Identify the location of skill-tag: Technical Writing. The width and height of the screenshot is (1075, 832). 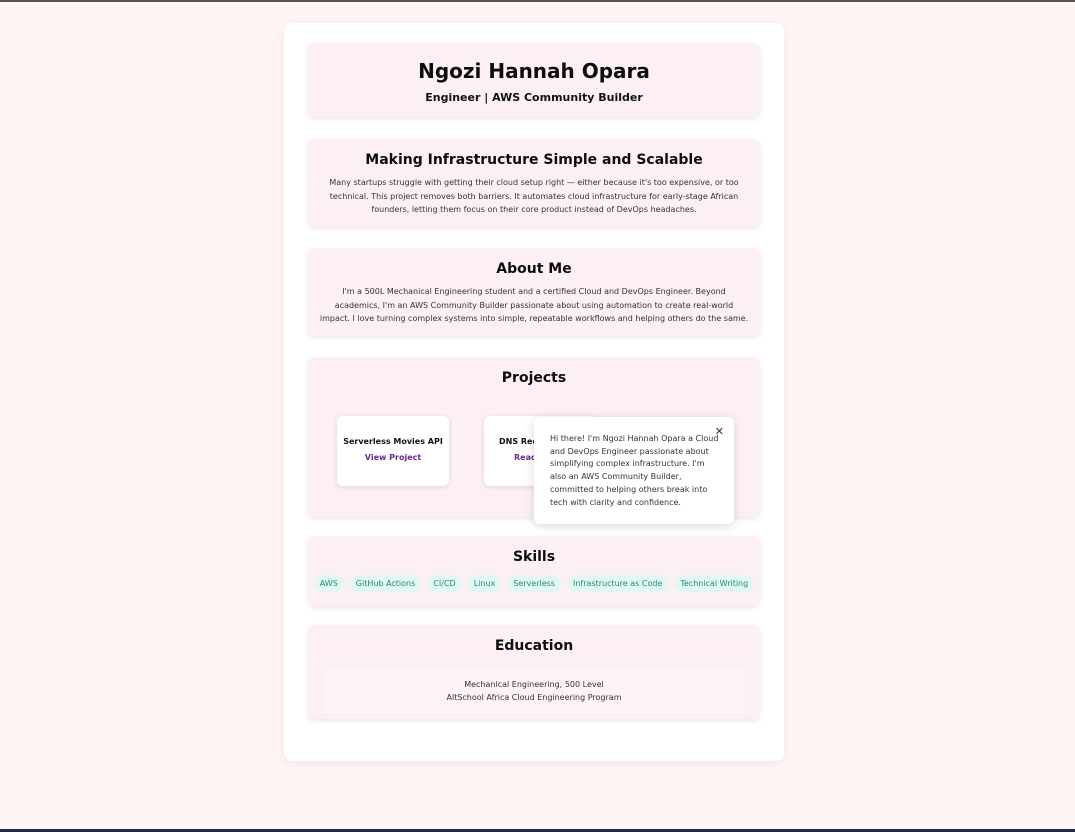
(714, 583).